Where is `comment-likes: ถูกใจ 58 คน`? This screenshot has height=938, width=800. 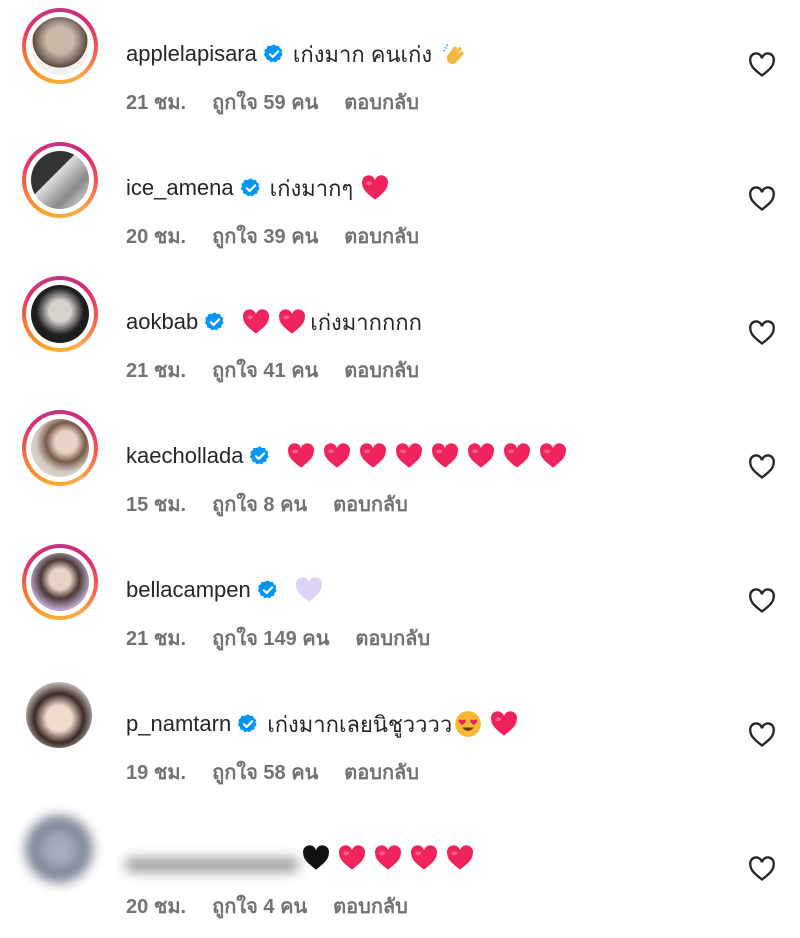 comment-likes: ถูกใจ 58 คน is located at coordinates (265, 772).